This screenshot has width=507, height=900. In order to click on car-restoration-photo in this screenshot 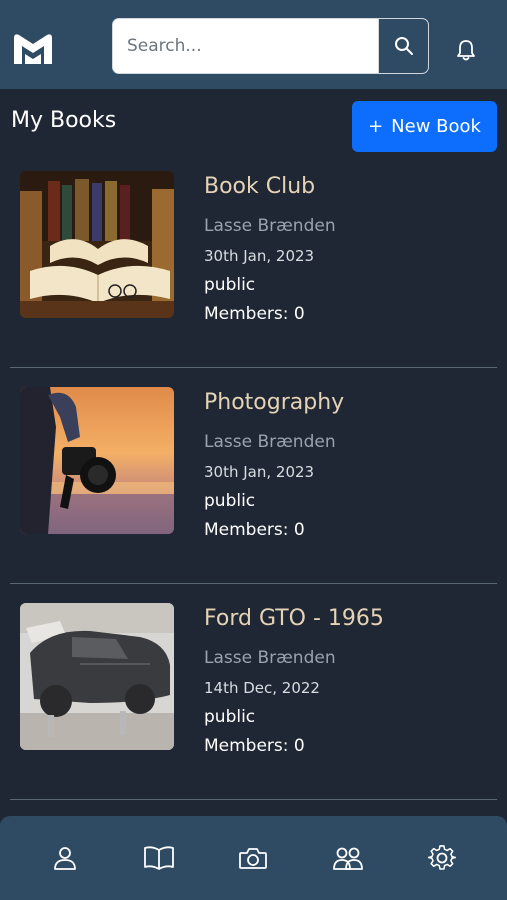, I will do `click(97, 676)`.